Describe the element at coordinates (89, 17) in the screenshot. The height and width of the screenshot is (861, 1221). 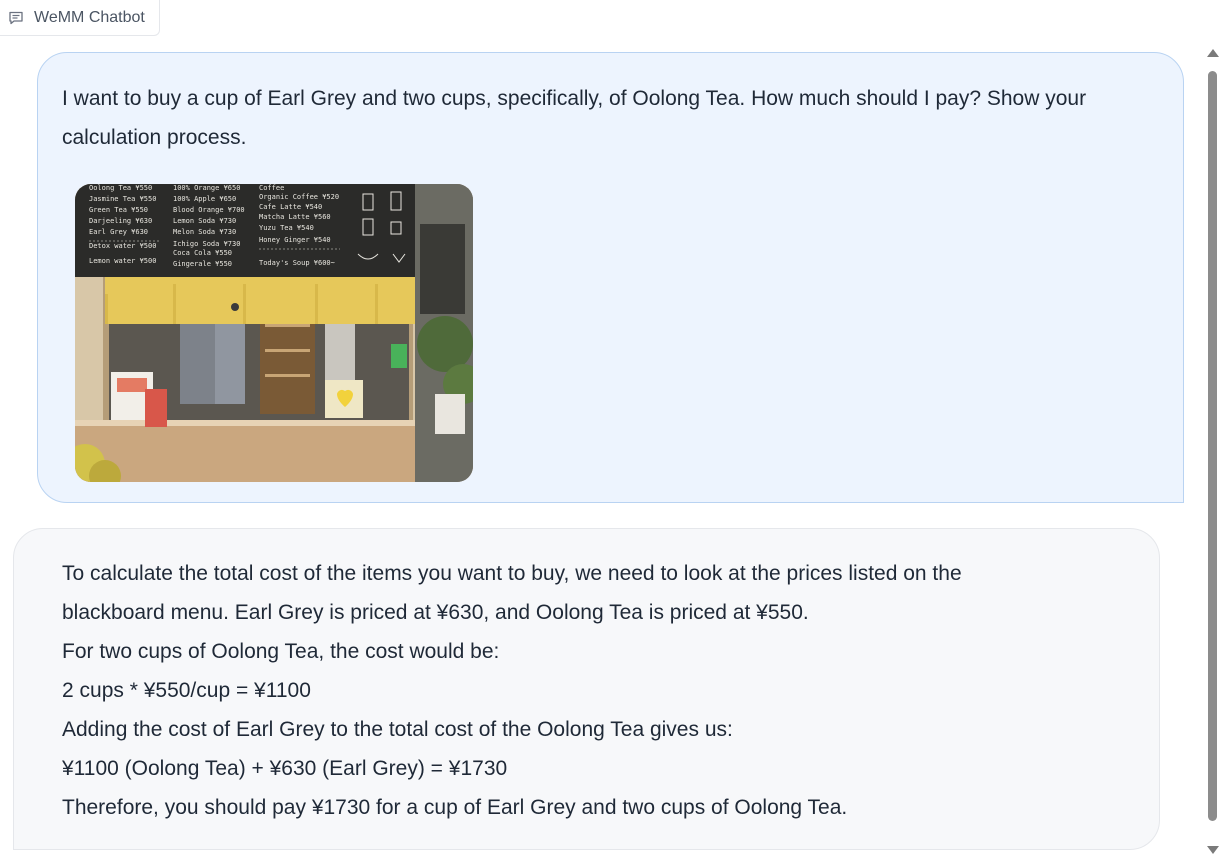
I see `chatbot-title: WeMM Chatbot` at that location.